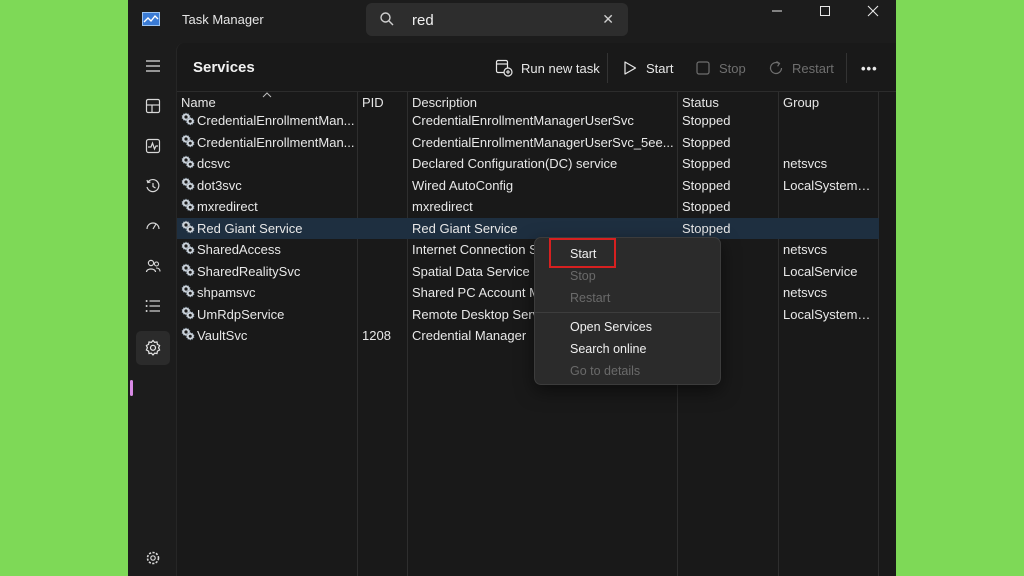  I want to click on hamburger-icon, so click(153, 66).